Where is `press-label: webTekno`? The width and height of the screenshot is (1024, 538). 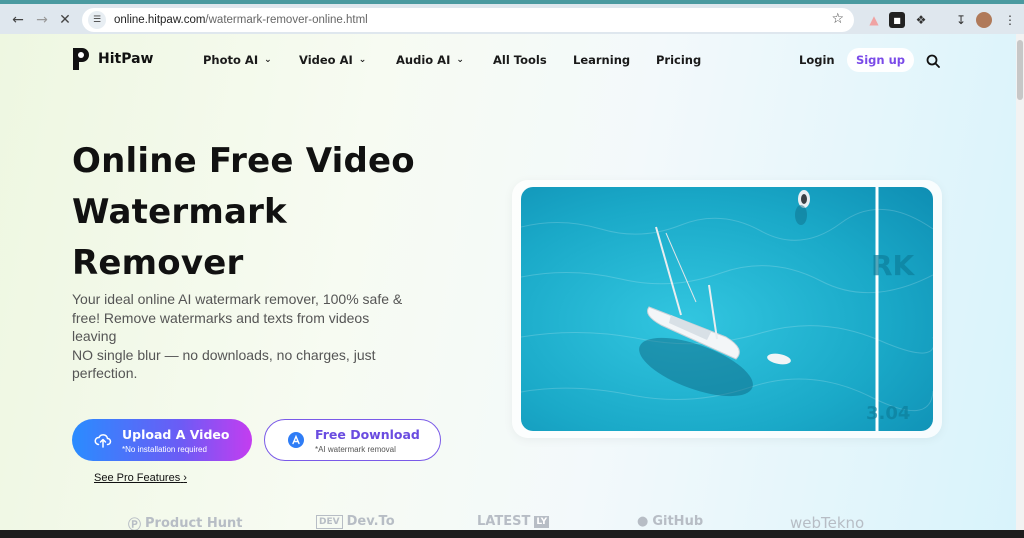 press-label: webTekno is located at coordinates (827, 522).